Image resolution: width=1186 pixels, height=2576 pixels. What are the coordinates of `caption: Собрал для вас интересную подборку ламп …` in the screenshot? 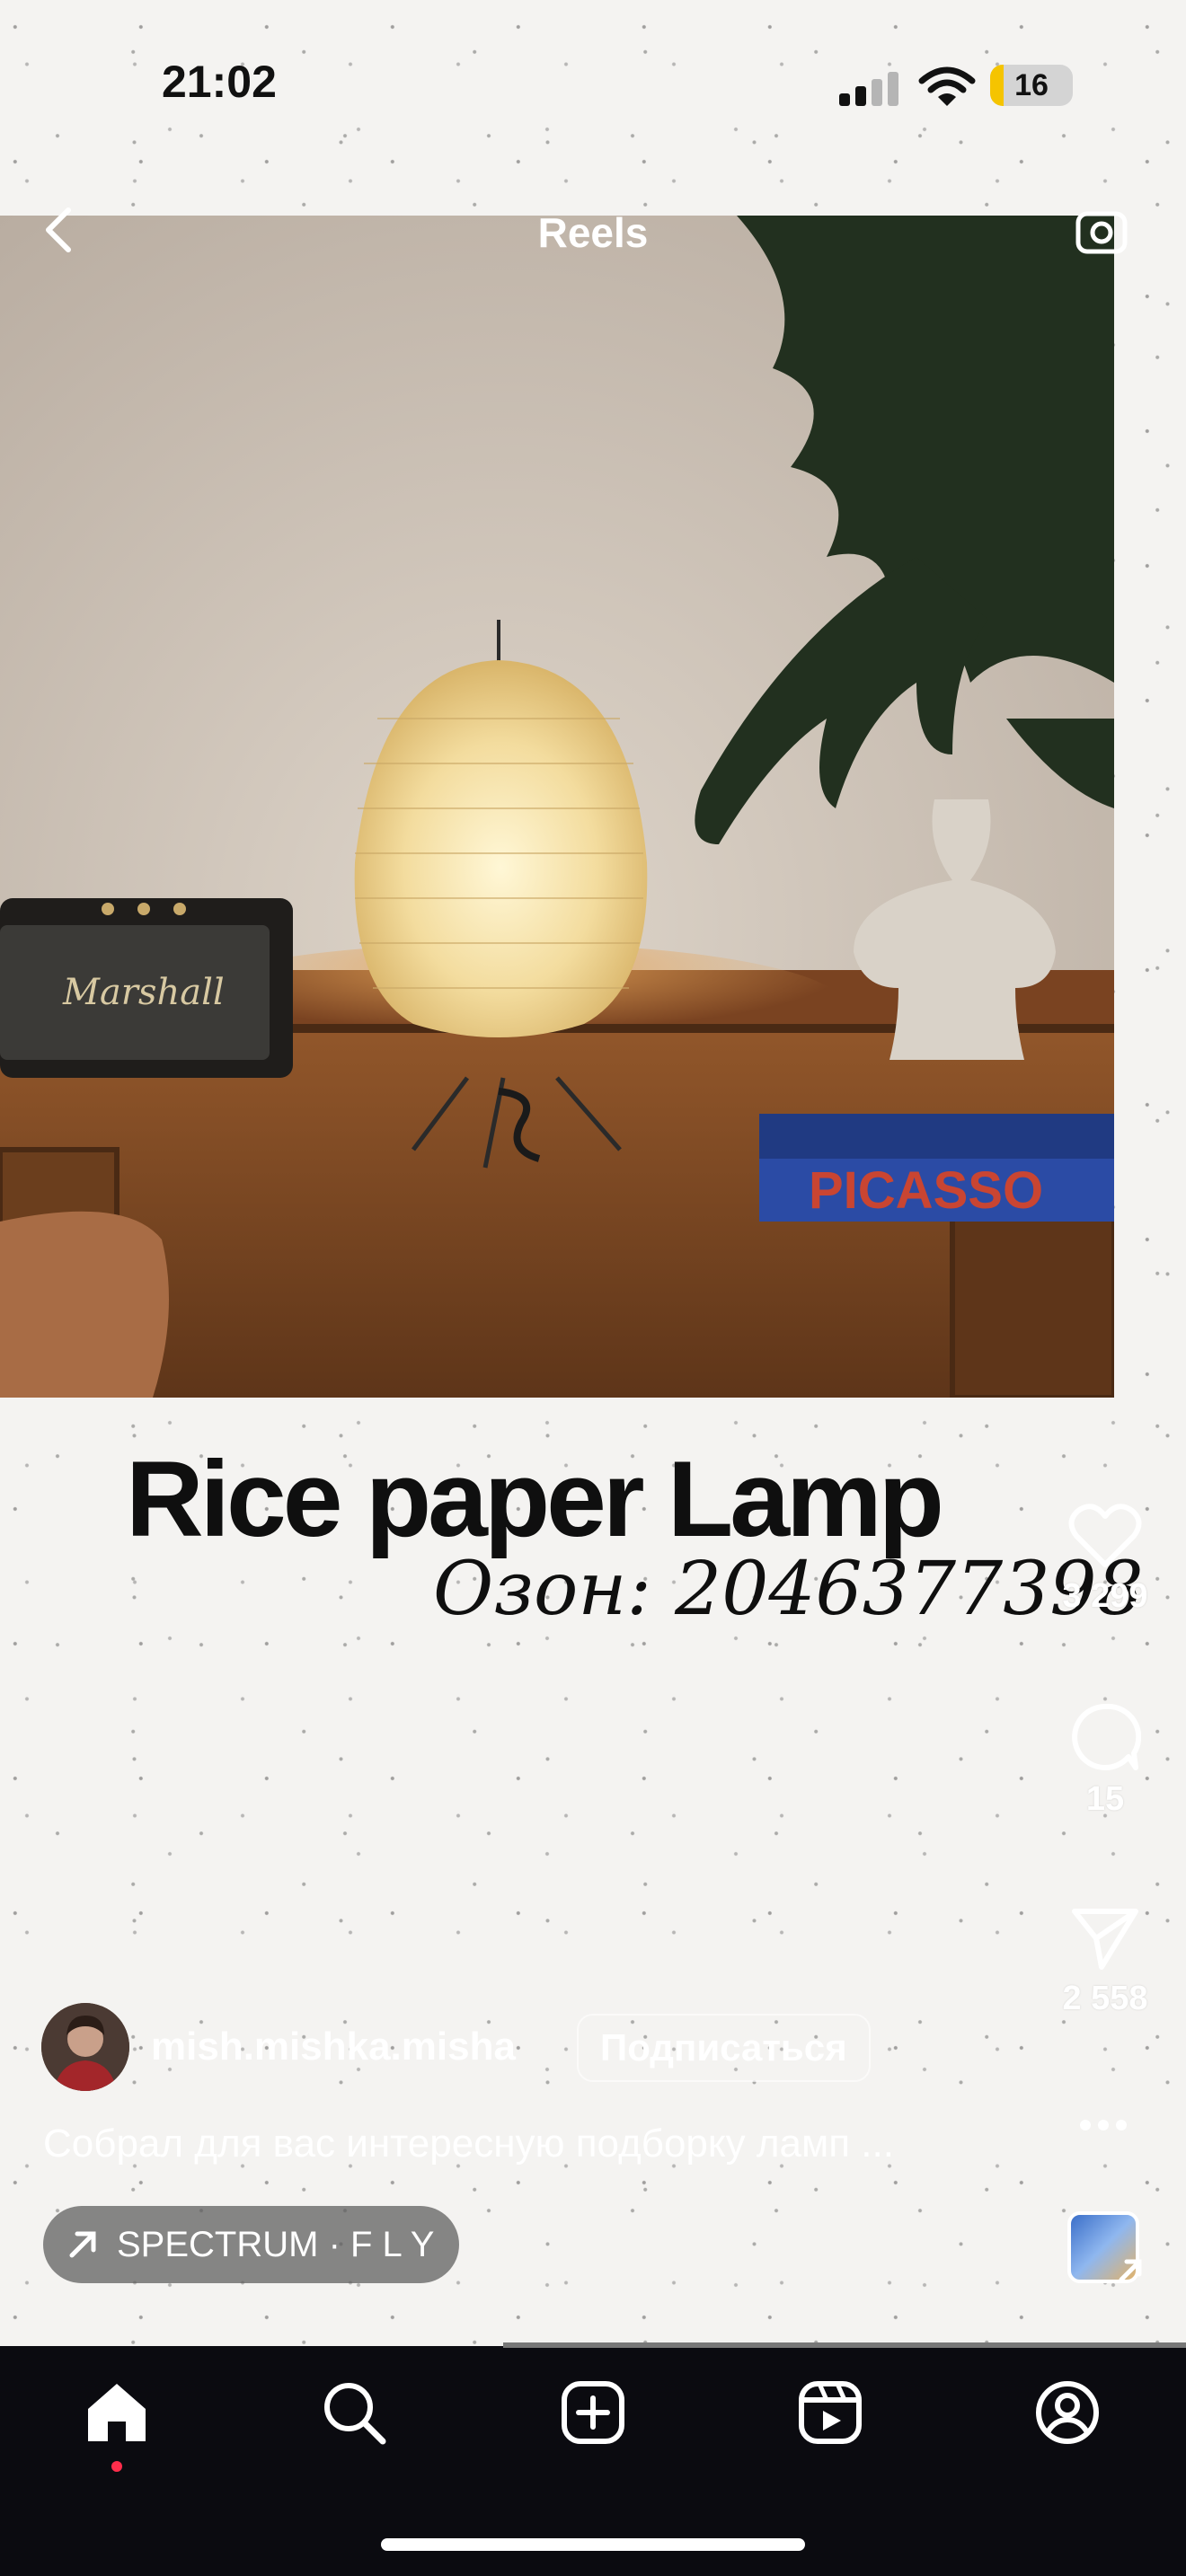 It's located at (468, 2144).